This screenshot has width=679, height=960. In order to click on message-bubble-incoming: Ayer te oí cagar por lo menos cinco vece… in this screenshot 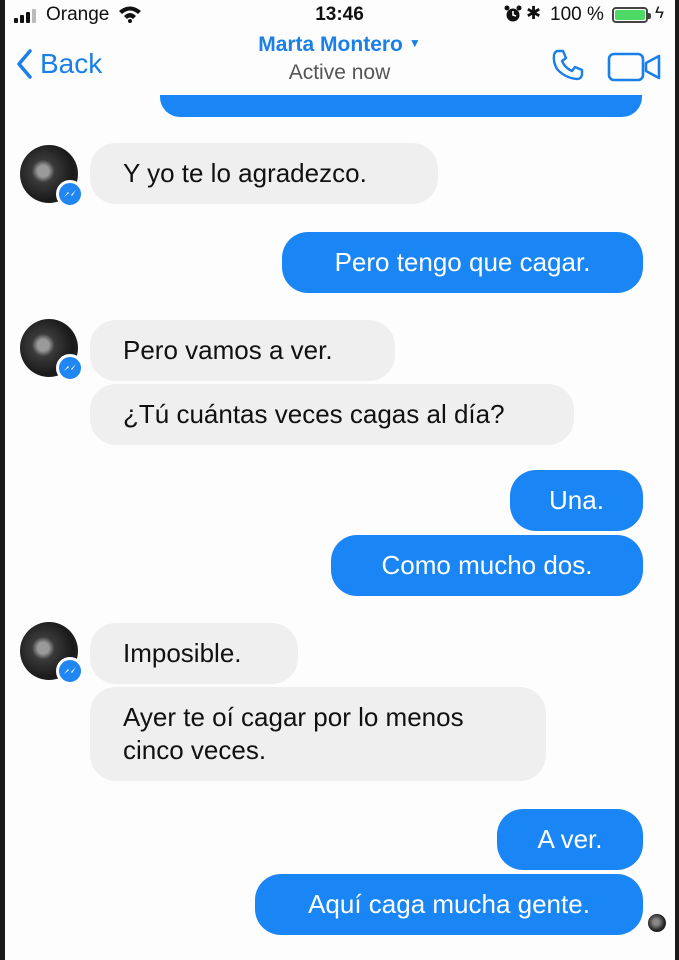, I will do `click(318, 734)`.